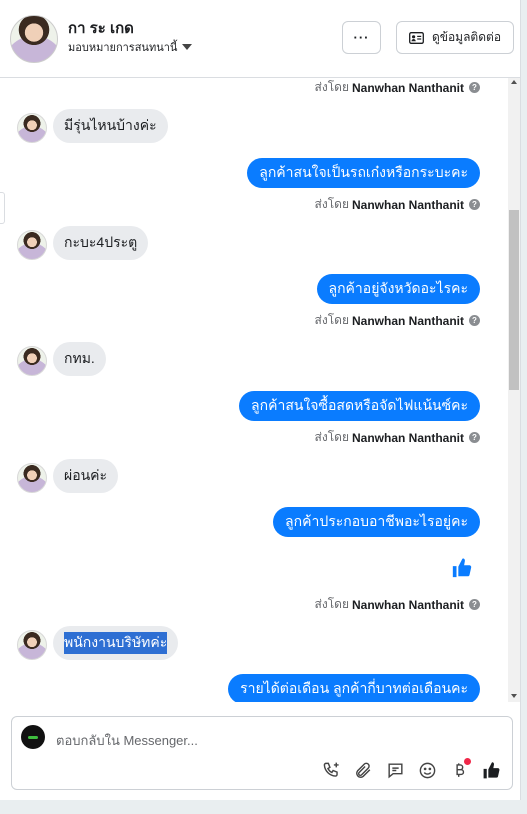 The width and height of the screenshot is (527, 814). I want to click on incoming-message: กทม., so click(79, 359).